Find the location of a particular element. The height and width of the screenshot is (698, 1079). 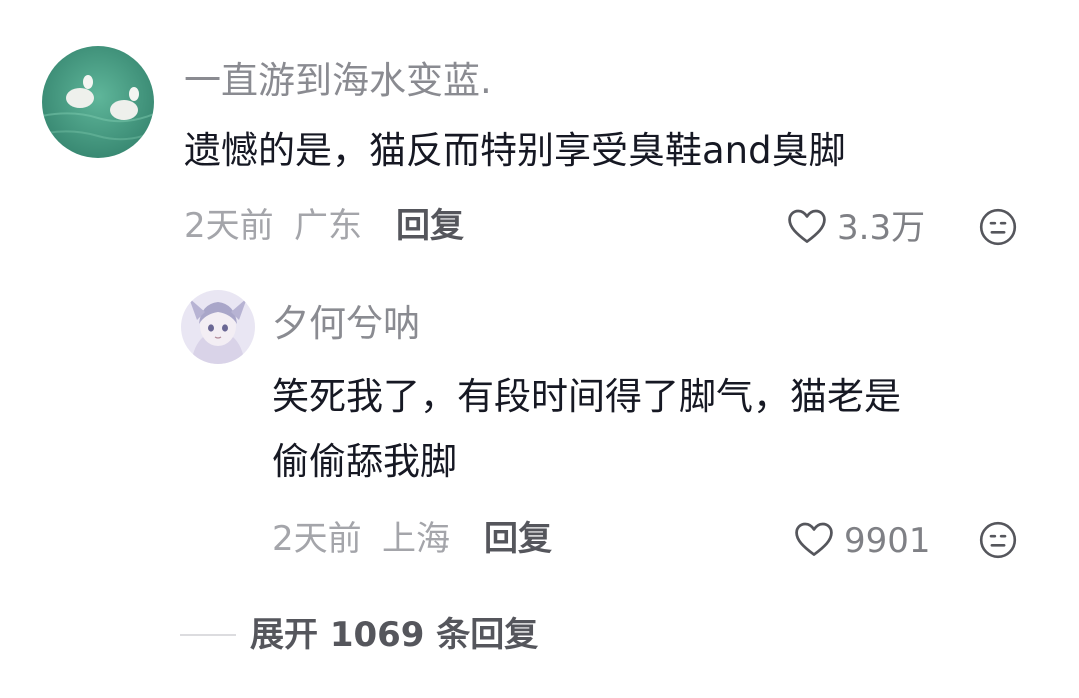

reply-text-line1: 笑死我了，有段时间得了脚气，猫老是 is located at coordinates (586, 396).